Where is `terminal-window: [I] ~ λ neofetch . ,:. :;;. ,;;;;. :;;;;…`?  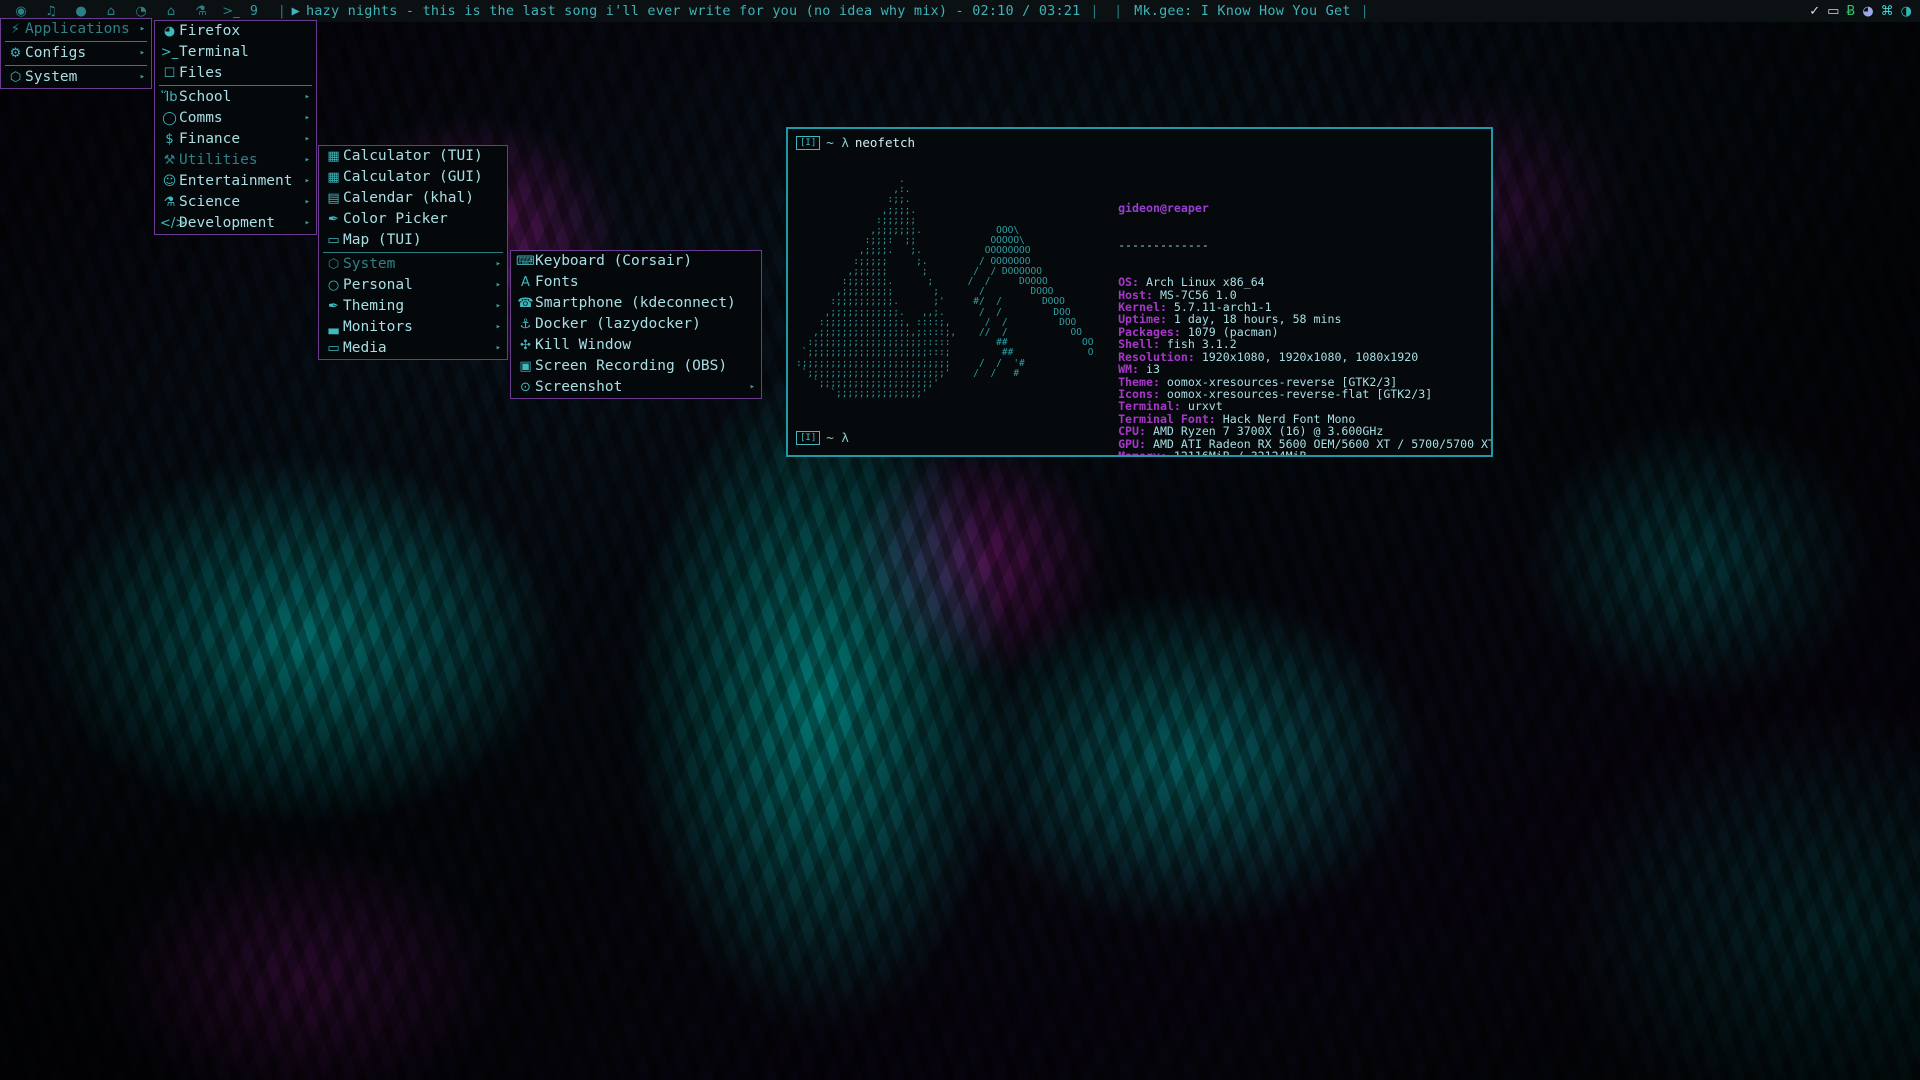
terminal-window: [I] ~ λ neofetch . ,:. :;;. ,;;;;. :;;;;… is located at coordinates (1139, 292).